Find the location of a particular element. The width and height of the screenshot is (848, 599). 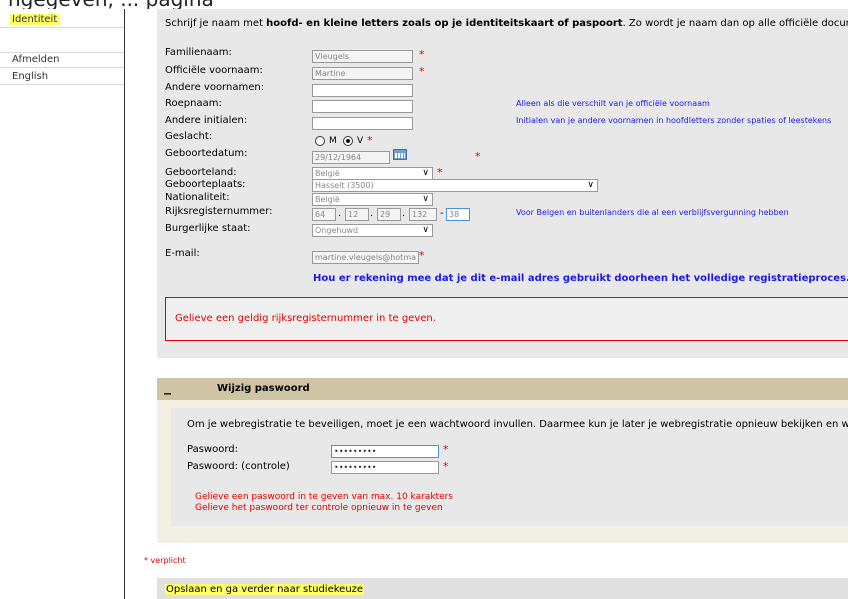

voornaam-input: Martine is located at coordinates (362, 73).